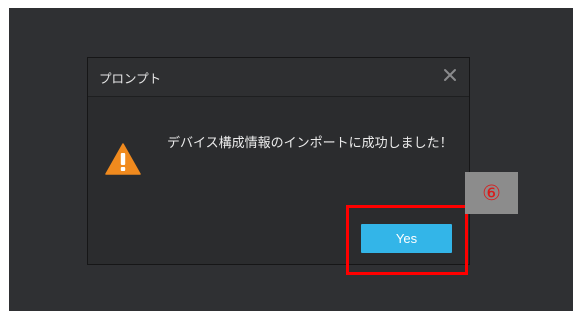 The image size is (578, 317). Describe the element at coordinates (278, 77) in the screenshot. I see `dialog-titlebar: プロンプト` at that location.